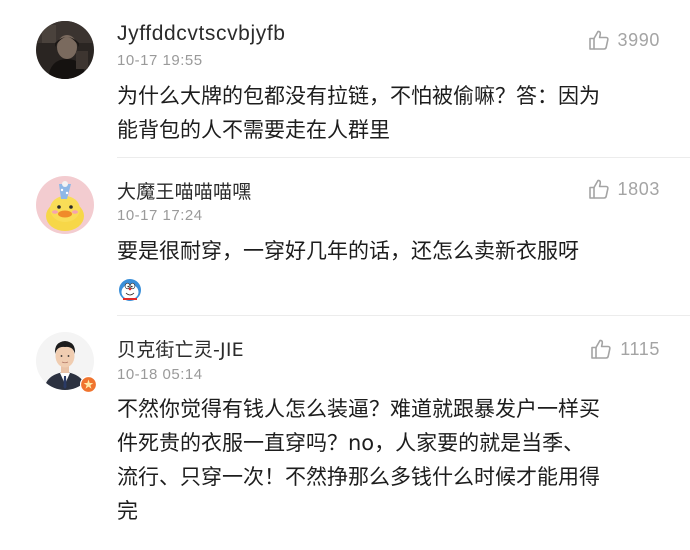 Image resolution: width=690 pixels, height=550 pixels. Describe the element at coordinates (160, 60) in the screenshot. I see `timestamp: 10-17 19:55` at that location.